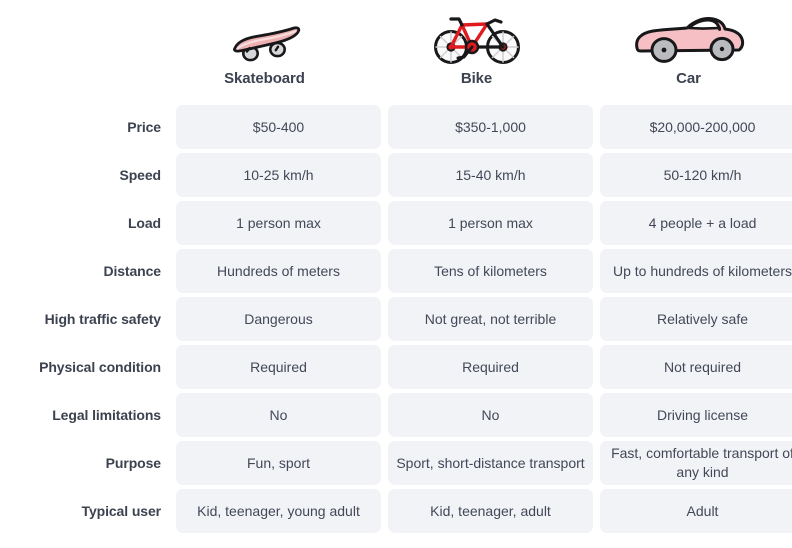 This screenshot has height=548, width=792. I want to click on cell-legal-limitations-bike: No, so click(490, 415).